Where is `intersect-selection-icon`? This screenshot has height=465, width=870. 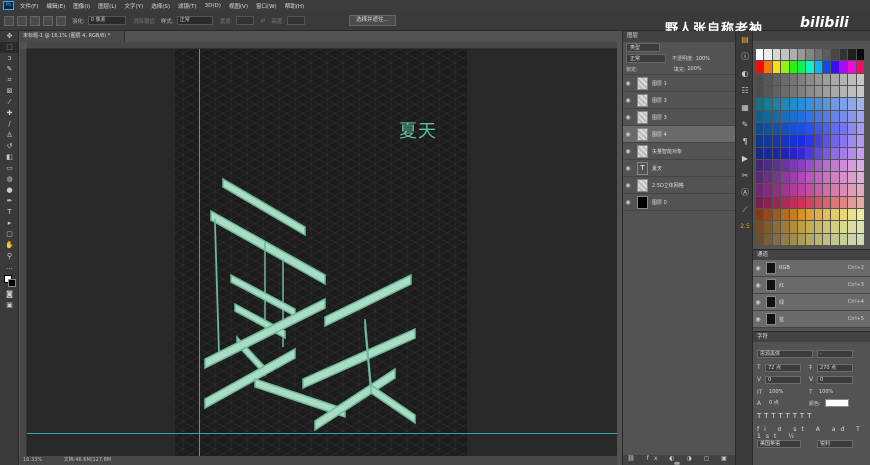 intersect-selection-icon is located at coordinates (61, 20).